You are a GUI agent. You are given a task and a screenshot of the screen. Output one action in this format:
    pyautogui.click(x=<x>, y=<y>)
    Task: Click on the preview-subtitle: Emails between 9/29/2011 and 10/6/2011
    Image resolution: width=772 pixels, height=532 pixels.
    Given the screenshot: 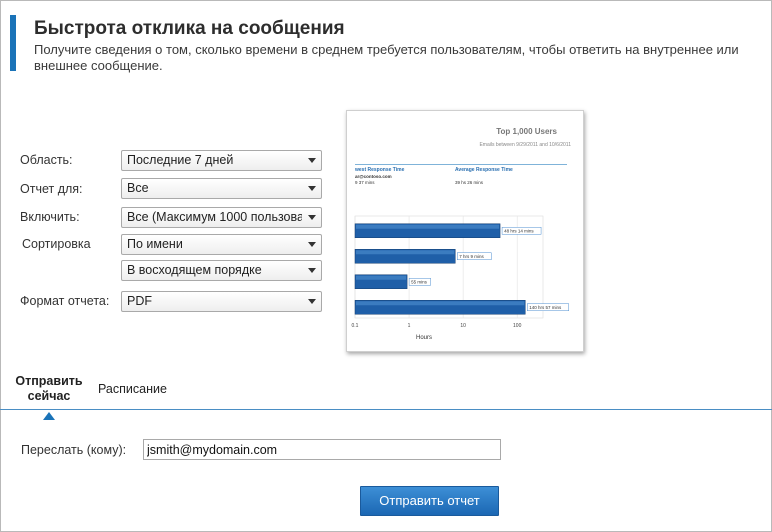 What is the action you would take?
    pyautogui.click(x=525, y=145)
    